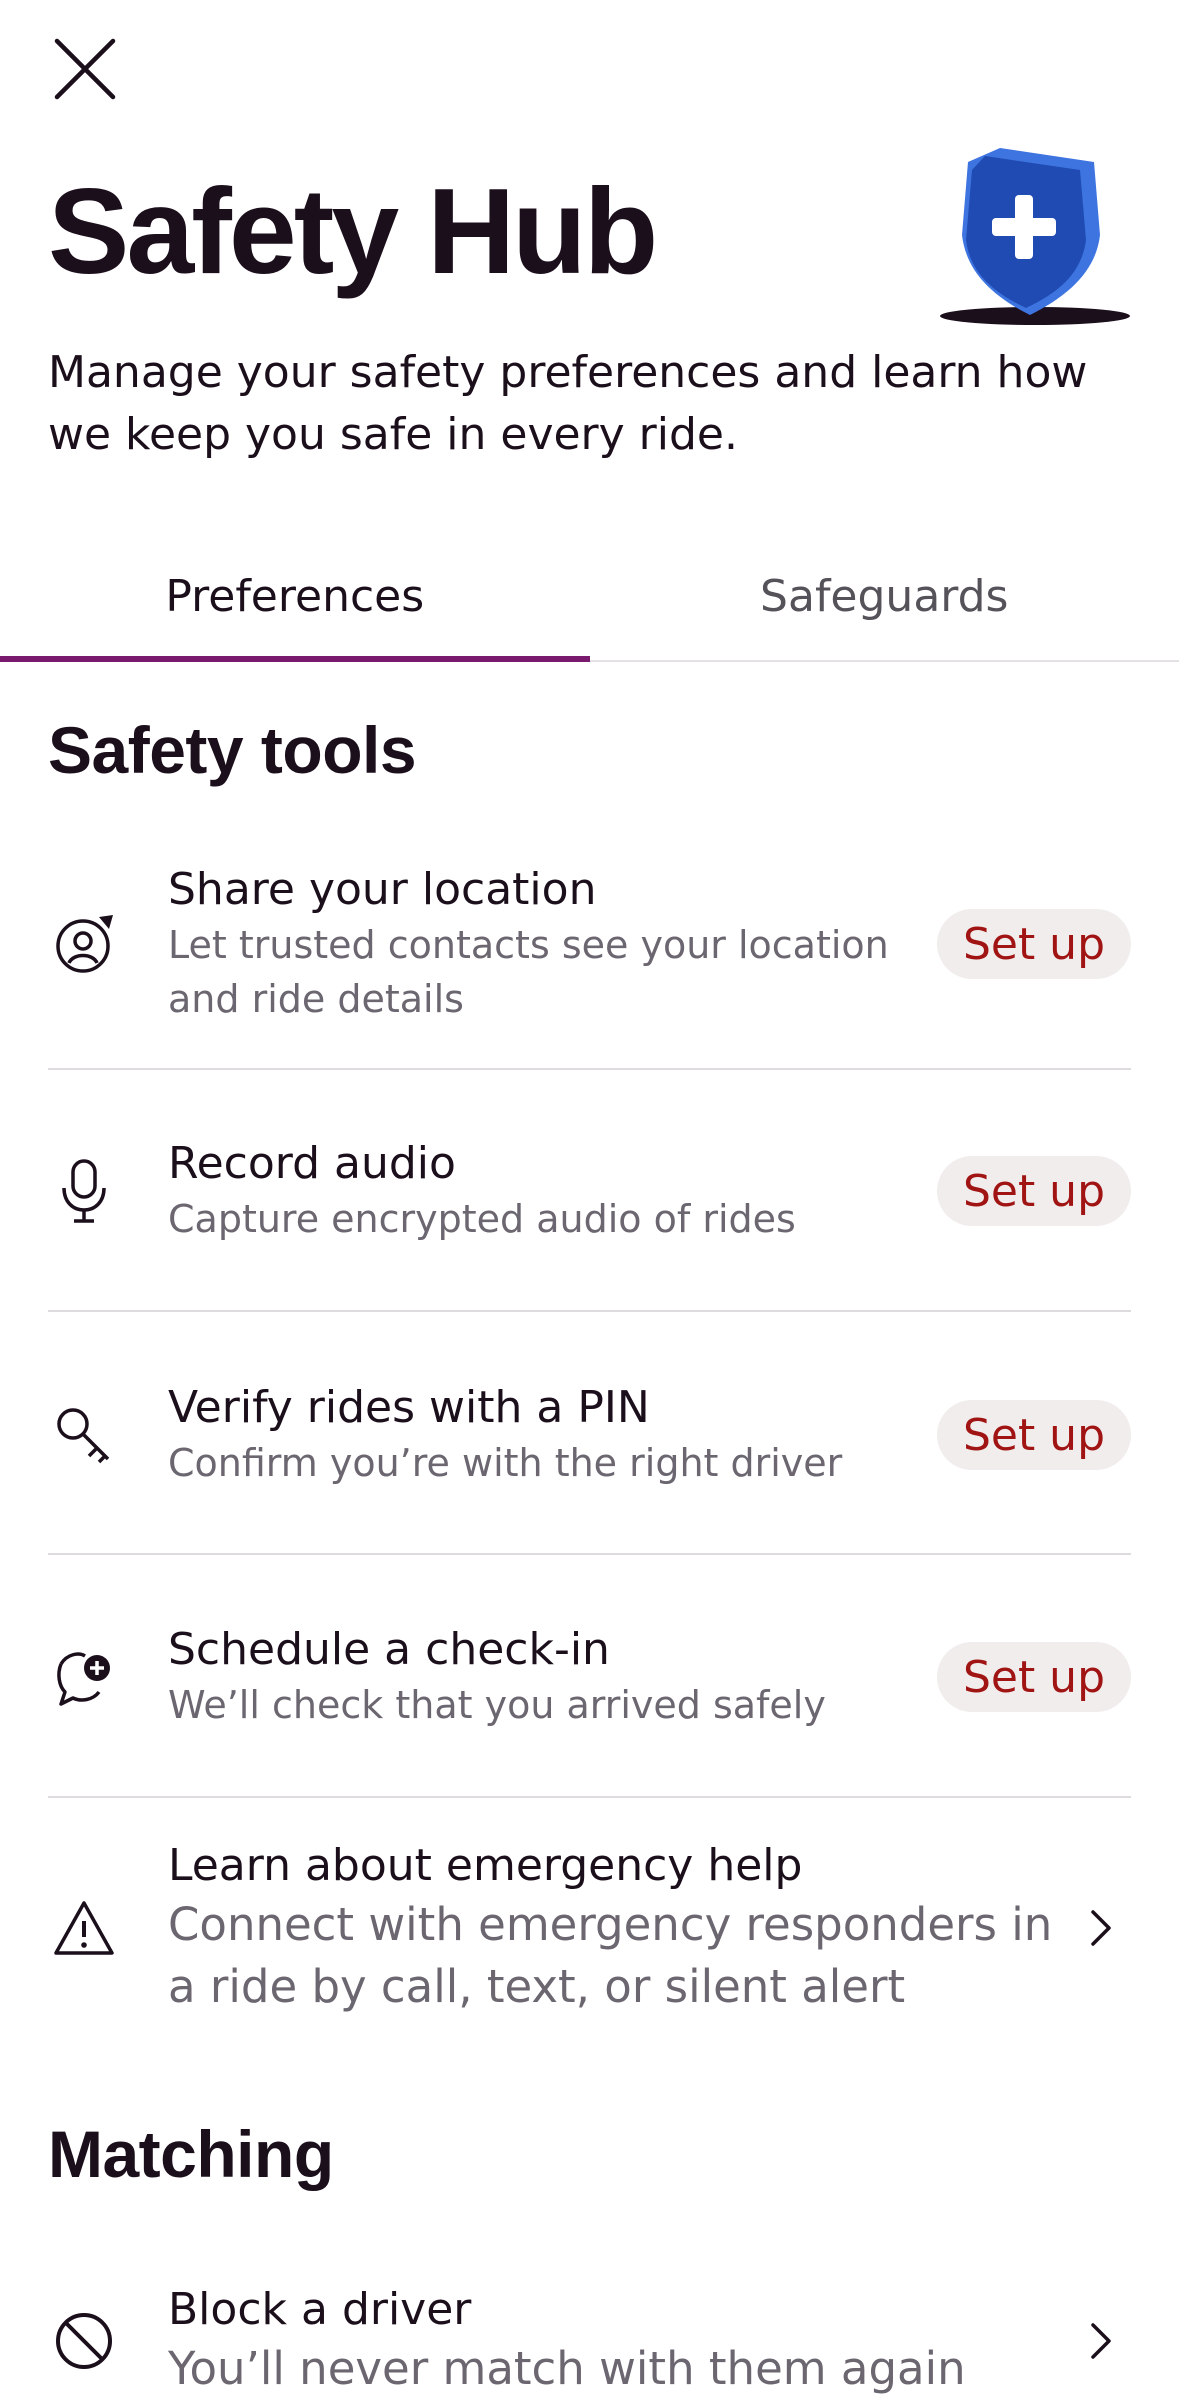 This screenshot has width=1179, height=2396. I want to click on item-title: Schedule a check-in, so click(389, 1649).